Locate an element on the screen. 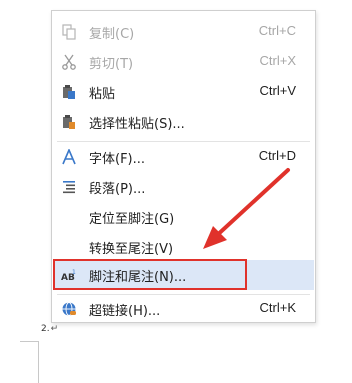 The width and height of the screenshot is (352, 383). hyperlink-icon is located at coordinates (69, 309).